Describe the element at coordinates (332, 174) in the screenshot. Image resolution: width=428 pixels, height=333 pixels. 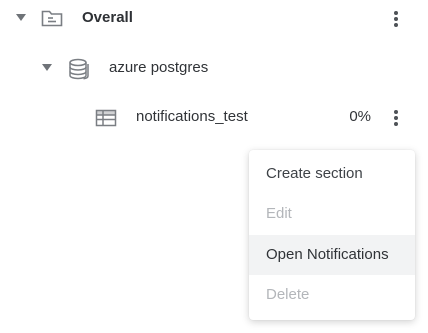
I see `menu-item-create-section: Create section` at that location.